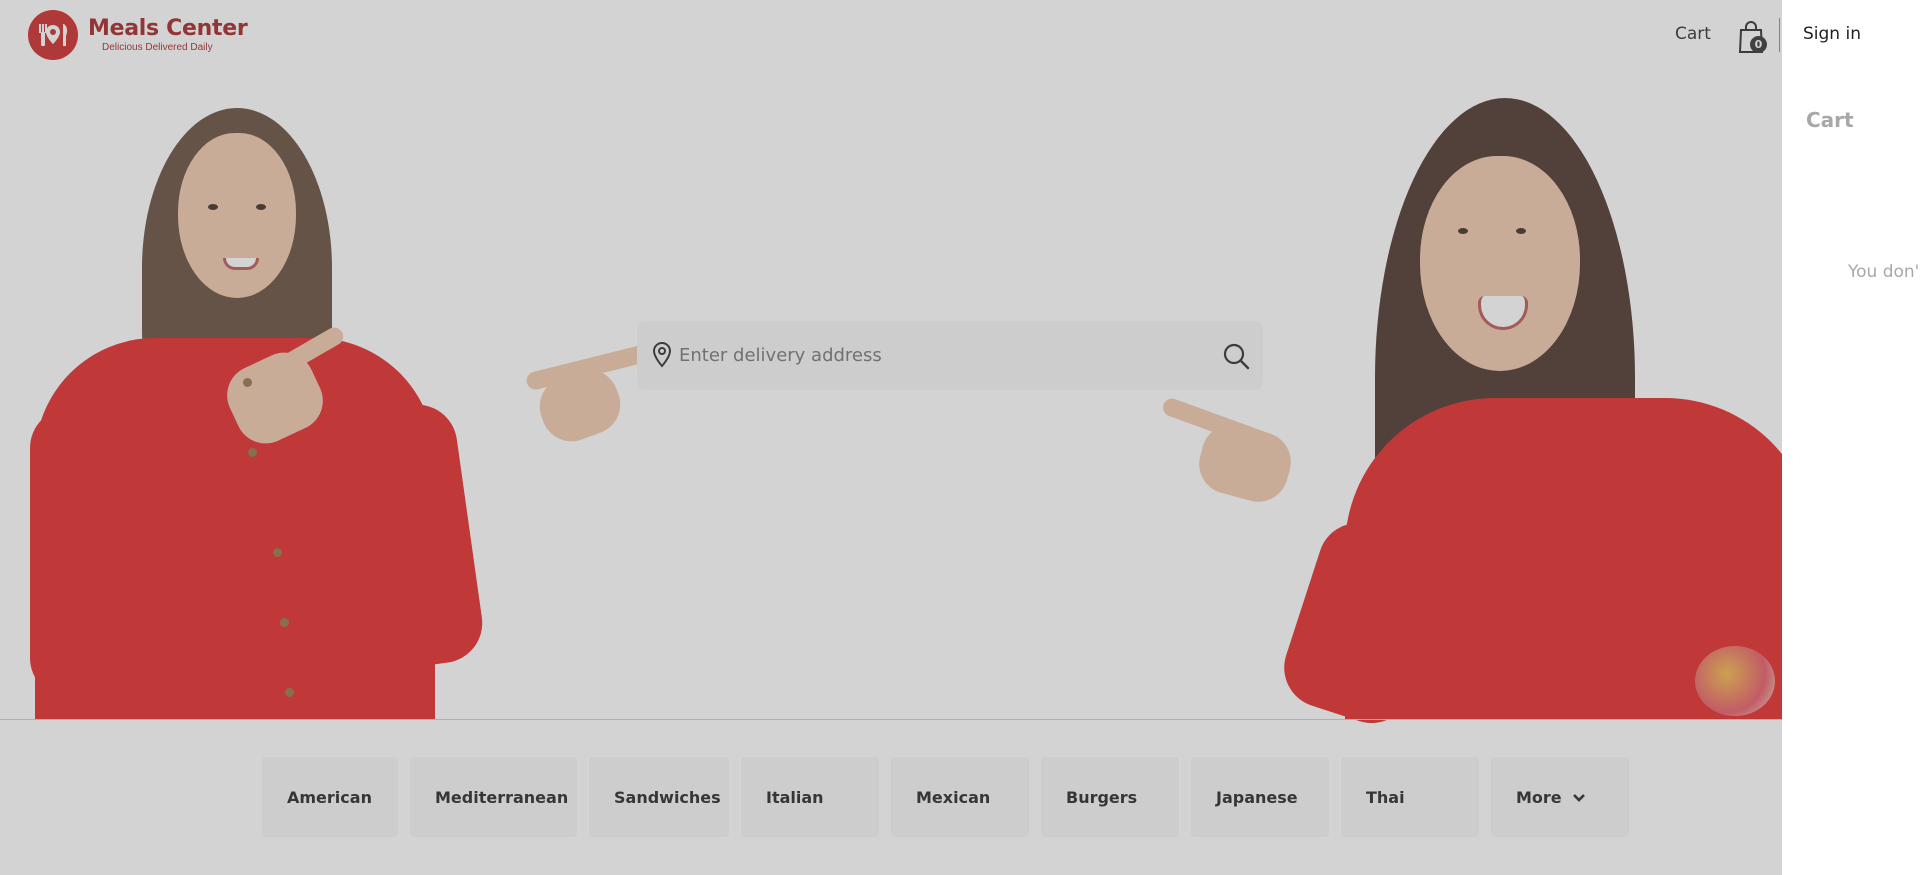 The image size is (1920, 875). Describe the element at coordinates (1851, 437) in the screenshot. I see `cart-panel: Sign in Cart You don't` at that location.